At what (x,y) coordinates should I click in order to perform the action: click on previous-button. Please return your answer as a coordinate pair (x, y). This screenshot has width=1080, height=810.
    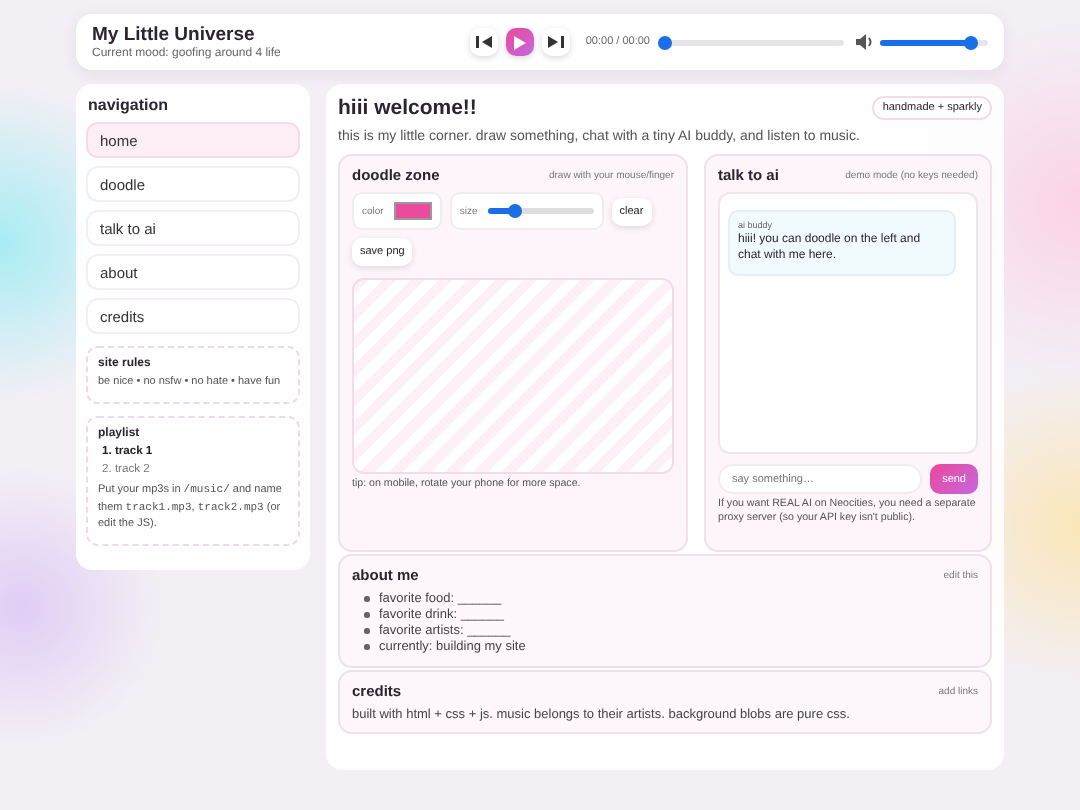
    Looking at the image, I should click on (483, 42).